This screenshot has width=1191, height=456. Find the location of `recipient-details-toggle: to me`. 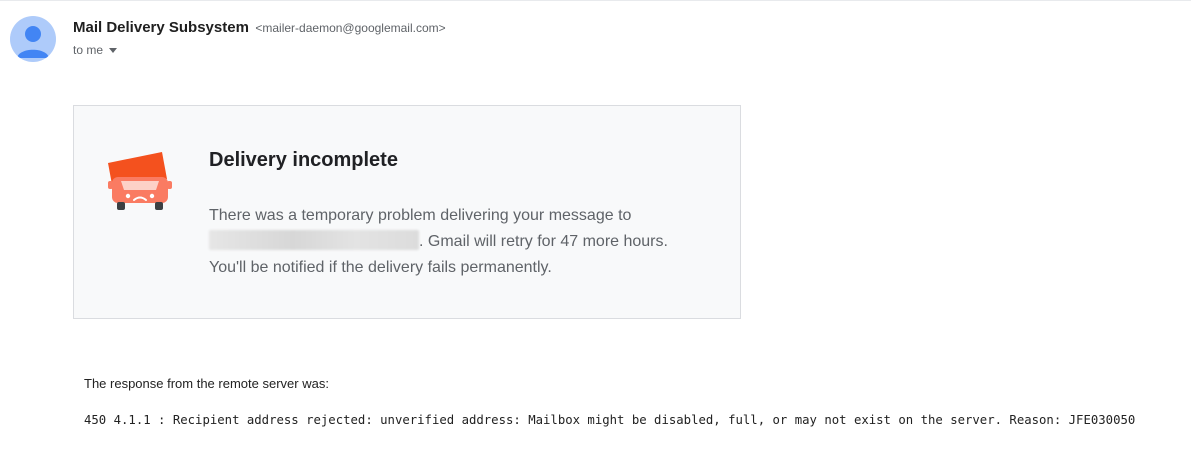

recipient-details-toggle: to me is located at coordinates (95, 50).